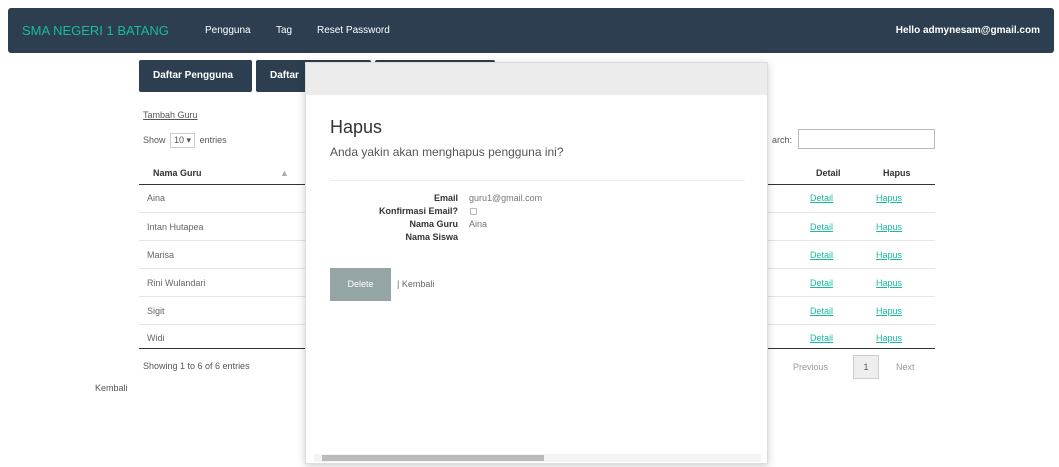 The width and height of the screenshot is (1059, 467). I want to click on konfirmasi-email-checkbox, so click(473, 211).